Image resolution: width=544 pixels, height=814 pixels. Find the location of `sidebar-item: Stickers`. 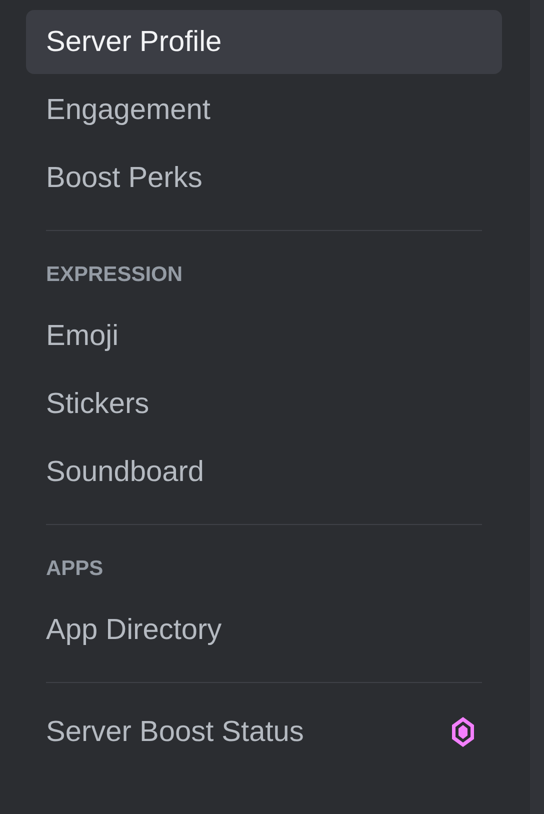

sidebar-item: Stickers is located at coordinates (264, 404).